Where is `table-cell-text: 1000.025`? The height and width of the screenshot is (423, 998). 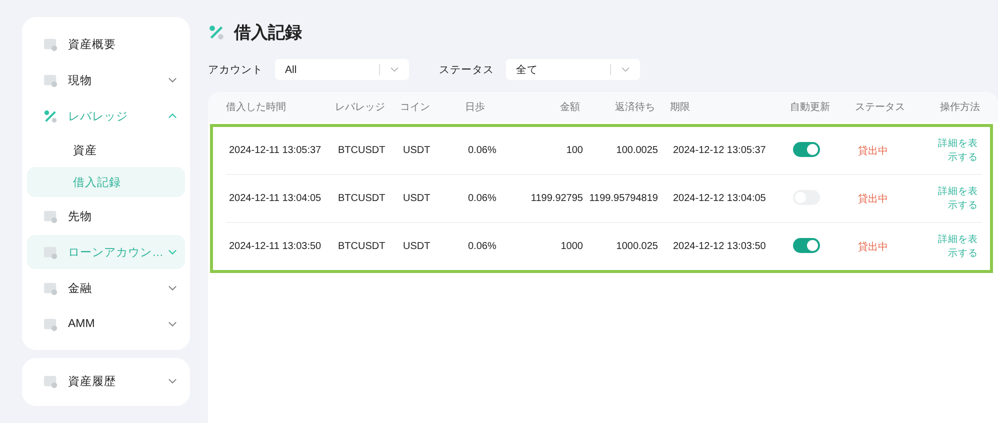 table-cell-text: 1000.025 is located at coordinates (636, 246).